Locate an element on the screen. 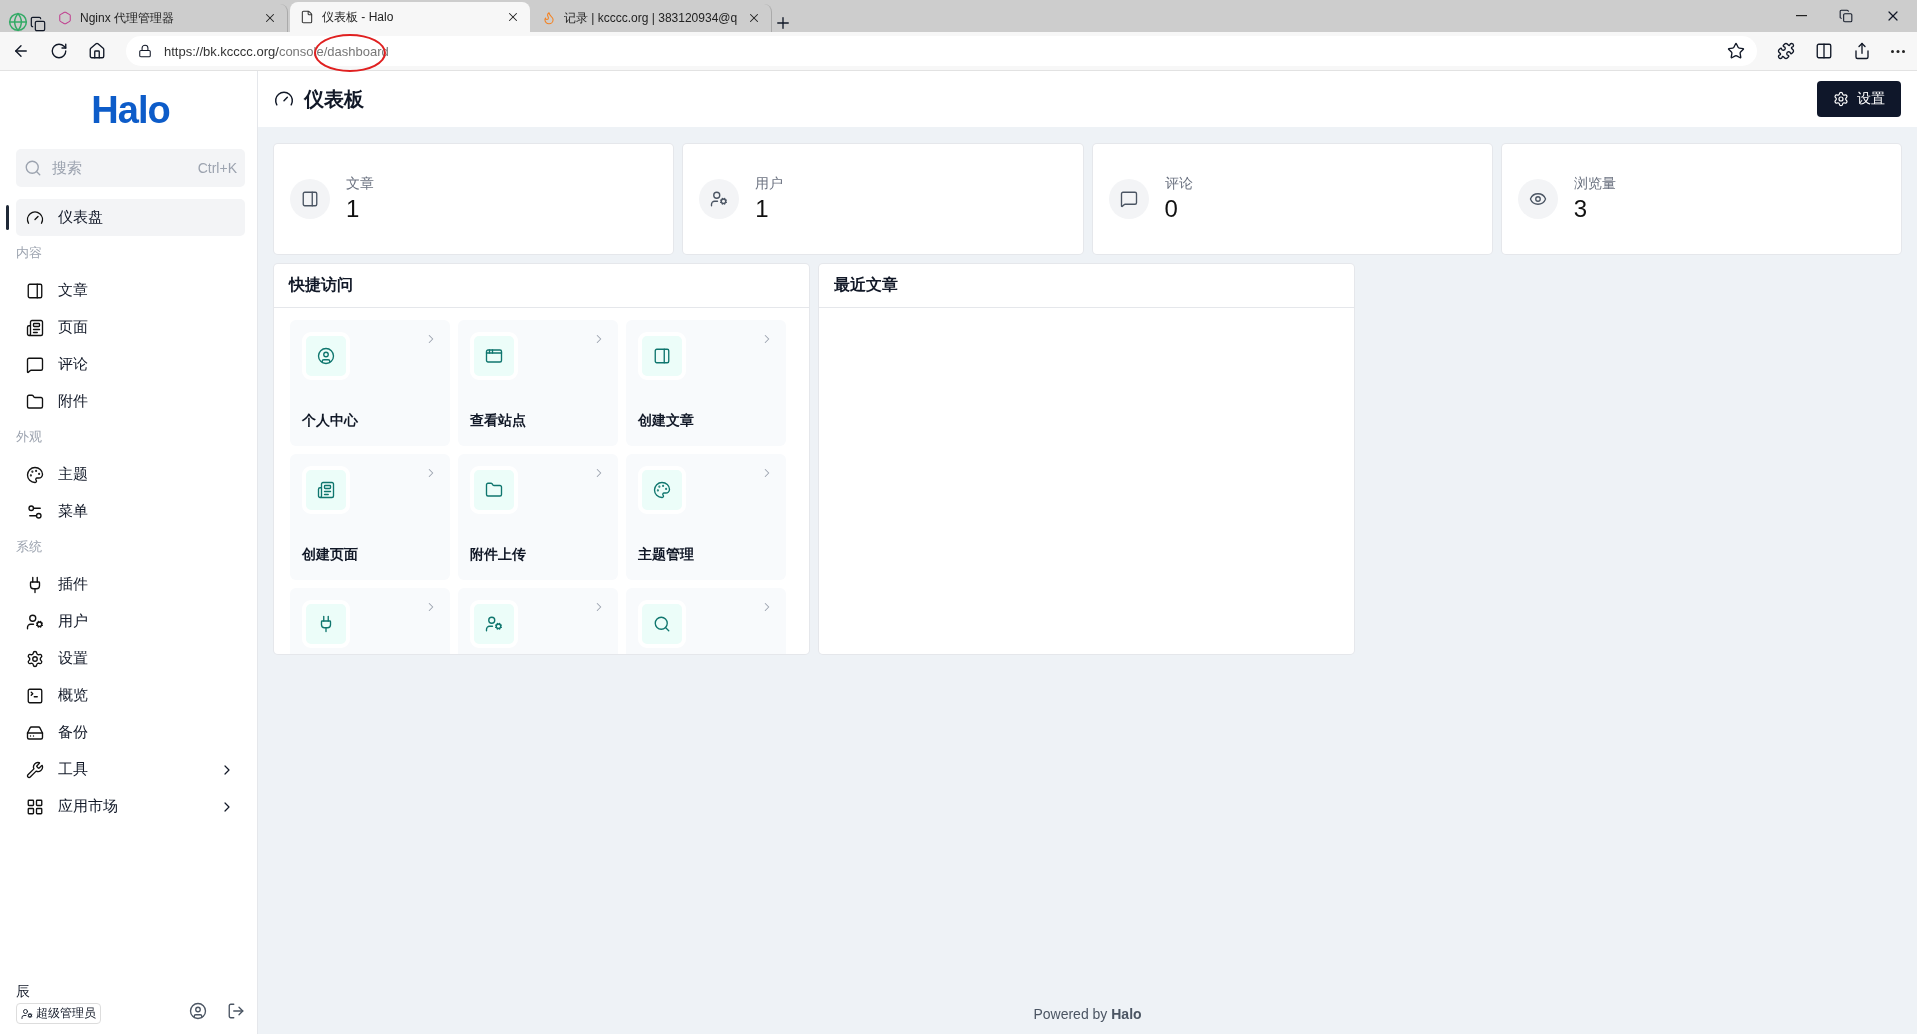 The width and height of the screenshot is (1917, 1034). quick-access-card: 个人中心 is located at coordinates (370, 383).